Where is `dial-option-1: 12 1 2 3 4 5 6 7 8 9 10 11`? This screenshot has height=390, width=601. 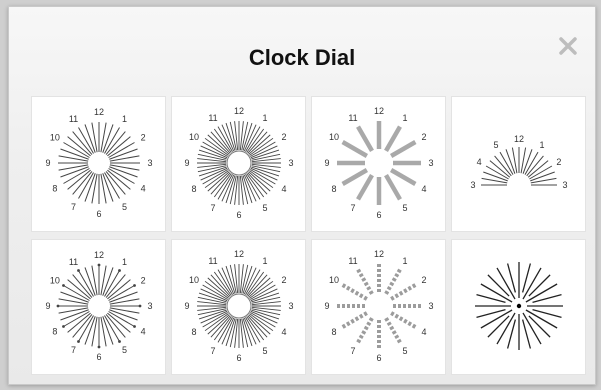
dial-option-1: 12 1 2 3 4 5 6 7 8 9 10 11 is located at coordinates (98, 164).